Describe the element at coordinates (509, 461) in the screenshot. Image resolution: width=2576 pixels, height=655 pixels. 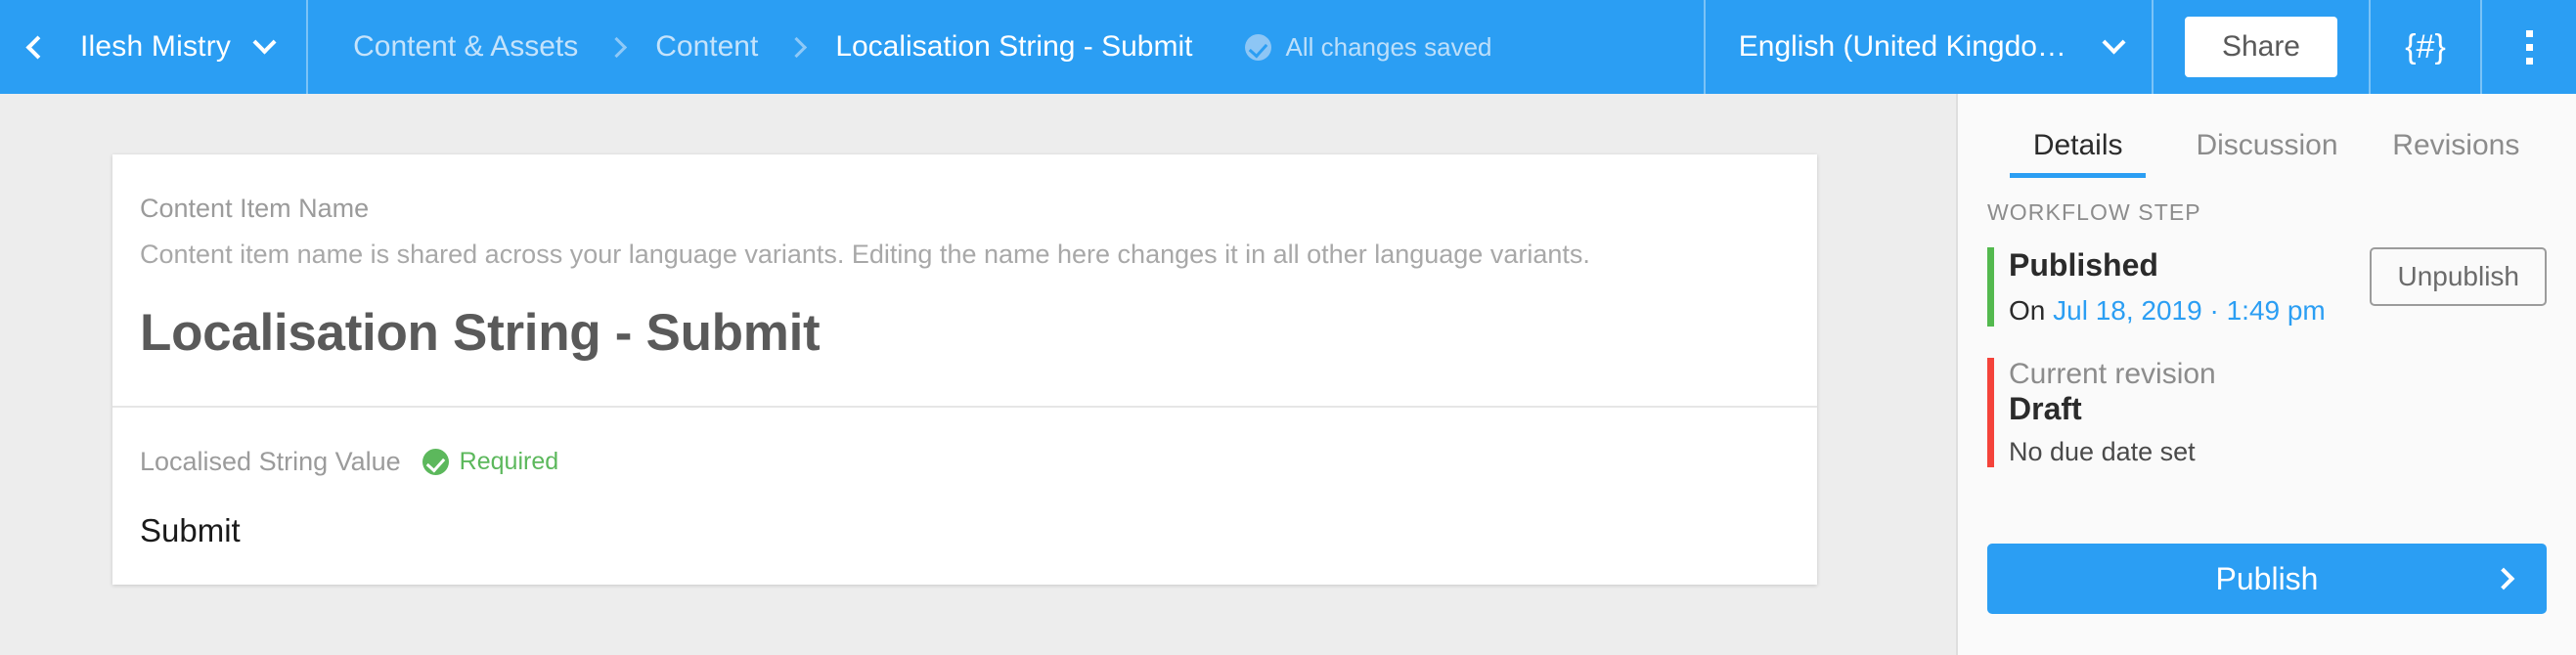
I see `required-label: Required` at that location.